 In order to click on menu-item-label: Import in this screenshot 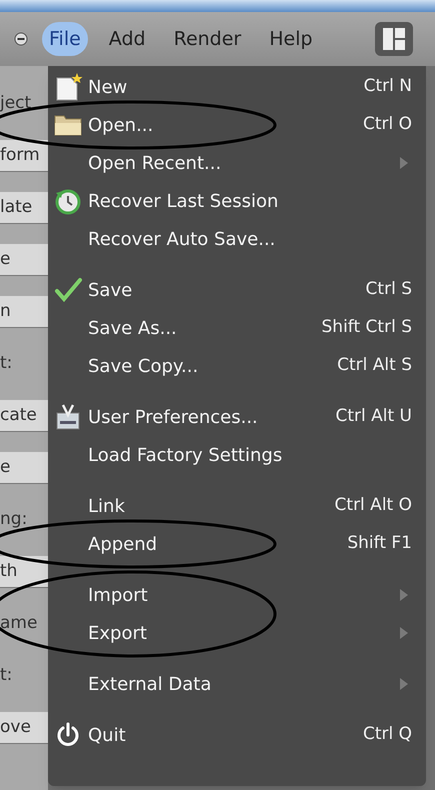, I will do `click(118, 596)`.